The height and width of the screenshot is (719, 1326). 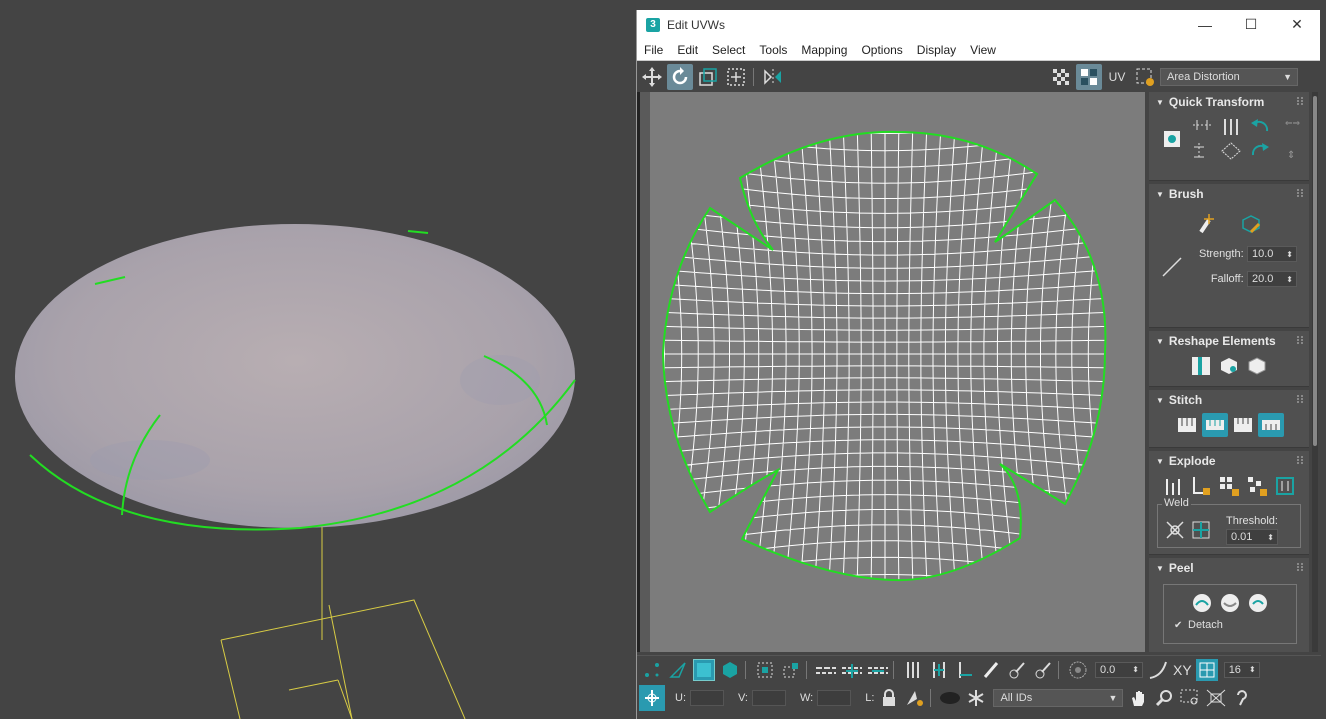 What do you see at coordinates (728, 50) in the screenshot?
I see `menu-select: Select` at bounding box center [728, 50].